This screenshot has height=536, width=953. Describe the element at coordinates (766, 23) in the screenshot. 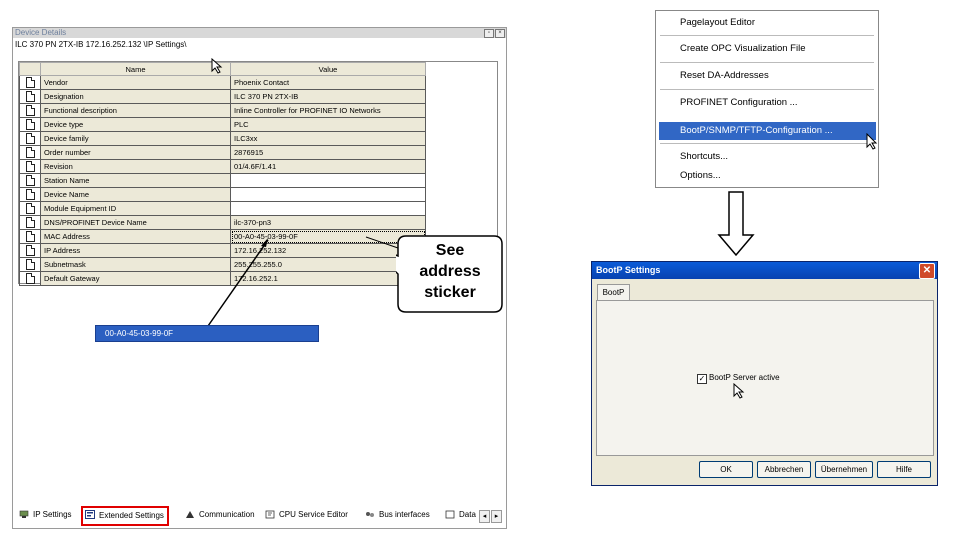

I see `menu-item-pagelayout-editor: Pagelayout Editor` at that location.